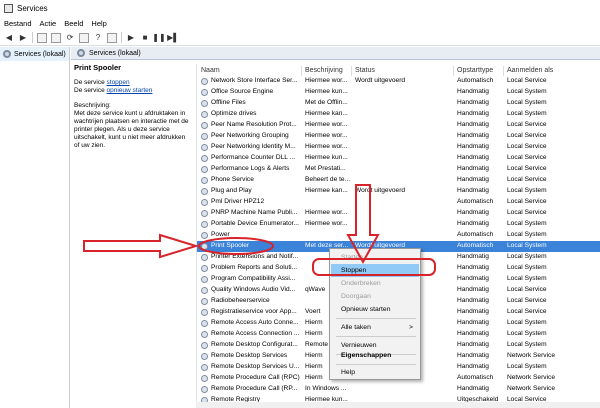 The width and height of the screenshot is (600, 408). I want to click on restart-service-link: opnieuw starten, so click(130, 90).